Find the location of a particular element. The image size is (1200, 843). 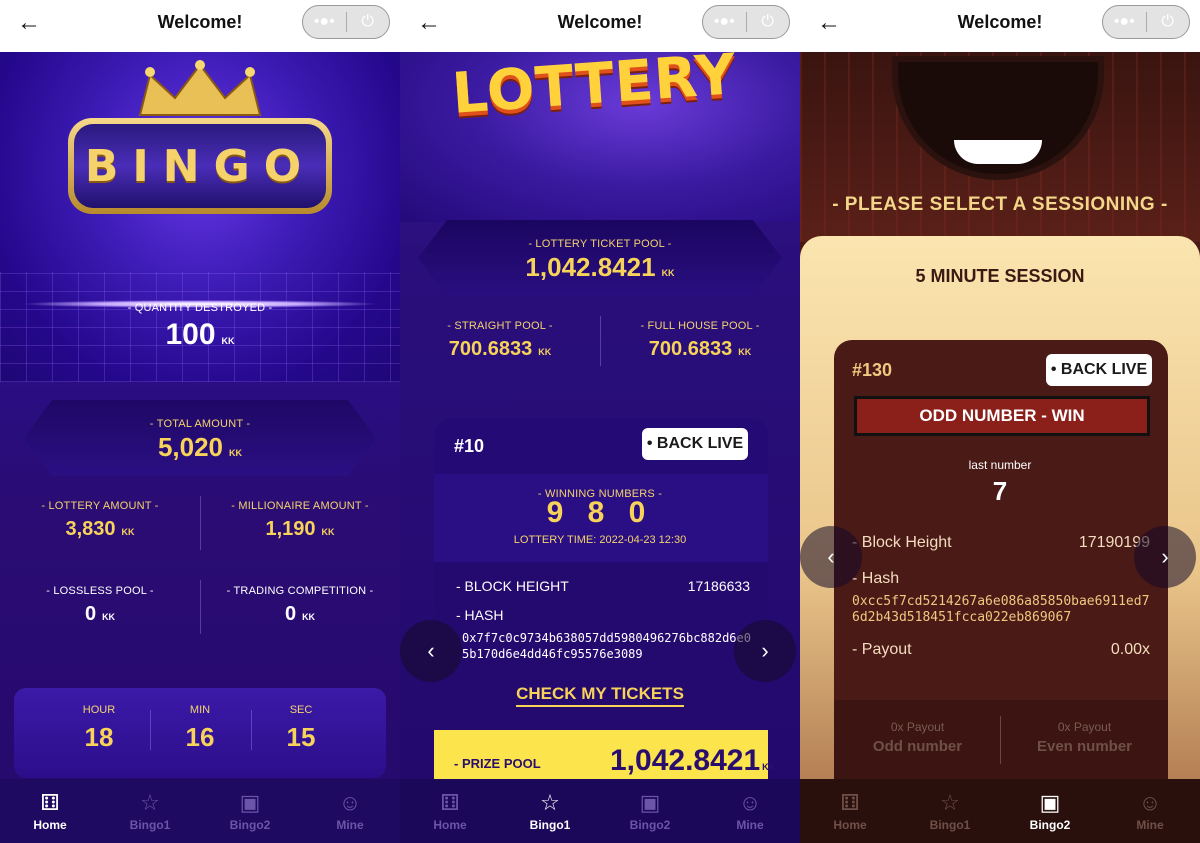

select-session-heading: - PLEASE SELECT A SESSIONING - is located at coordinates (1000, 204).